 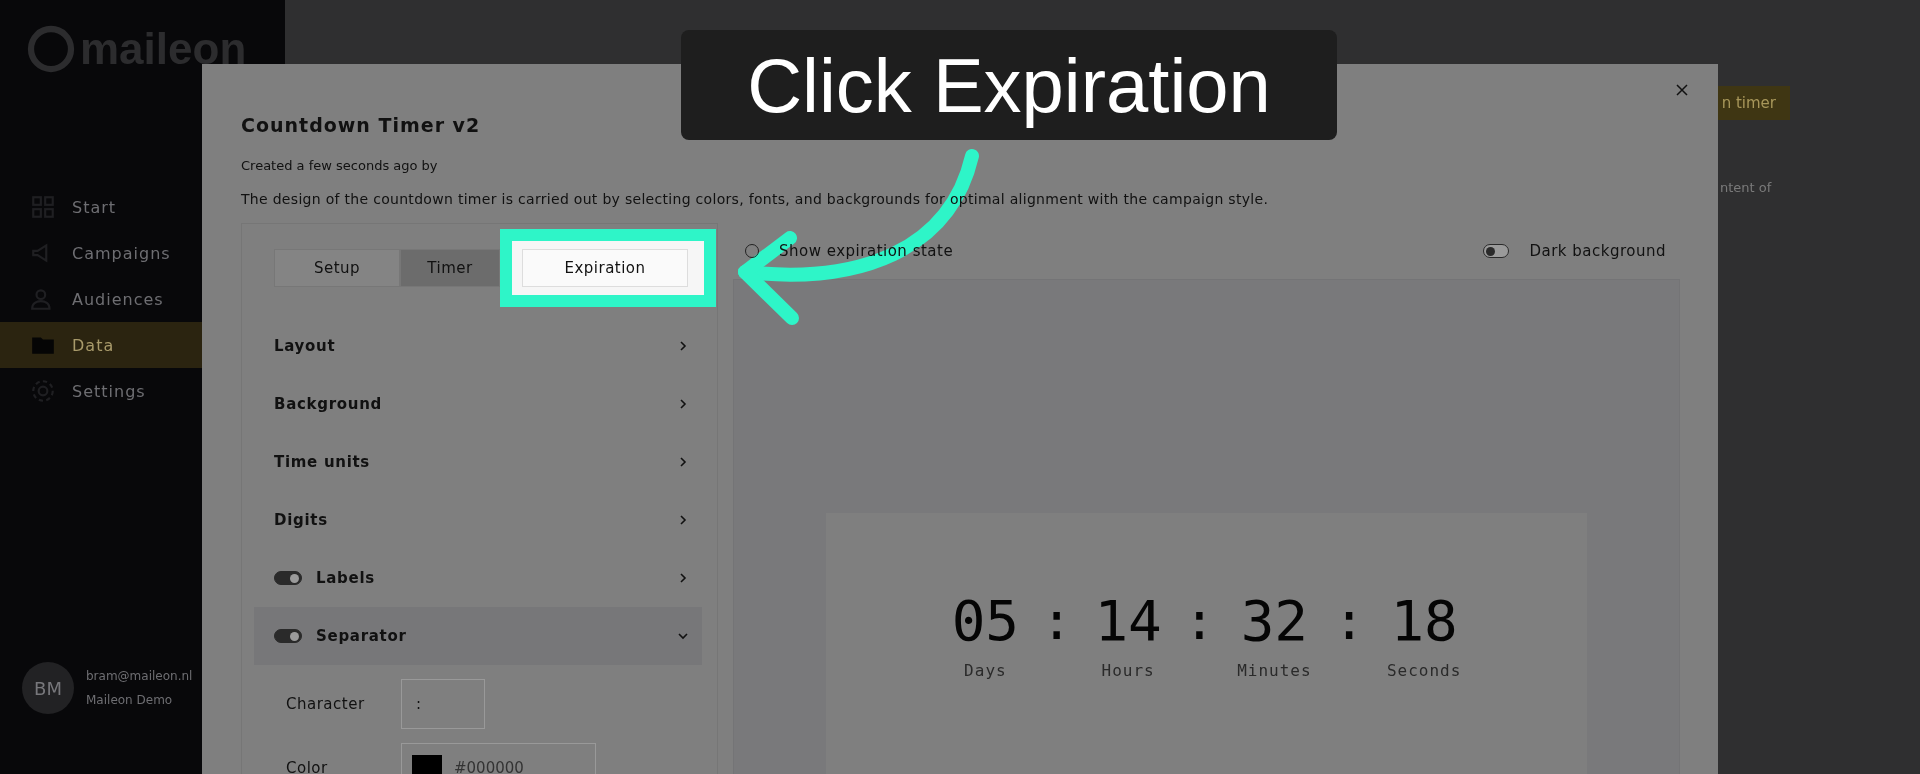 What do you see at coordinates (1574, 251) in the screenshot?
I see `dark-background-toggle: Dark background` at bounding box center [1574, 251].